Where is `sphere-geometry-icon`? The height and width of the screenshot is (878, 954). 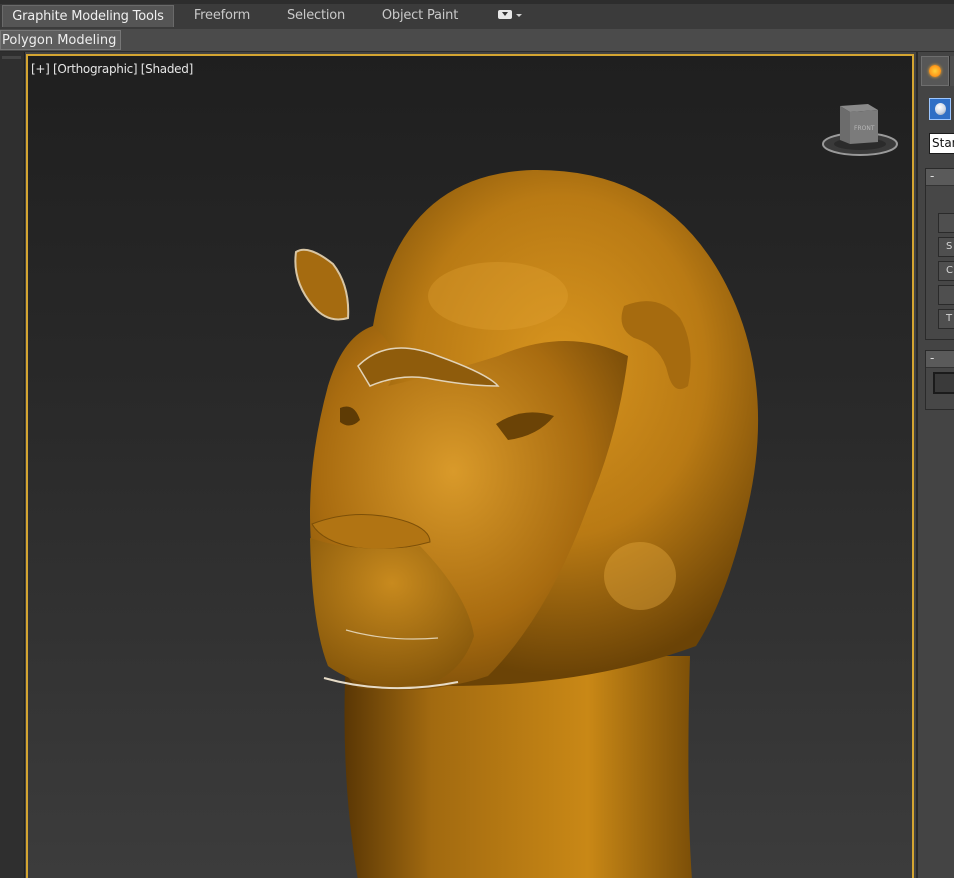 sphere-geometry-icon is located at coordinates (940, 109).